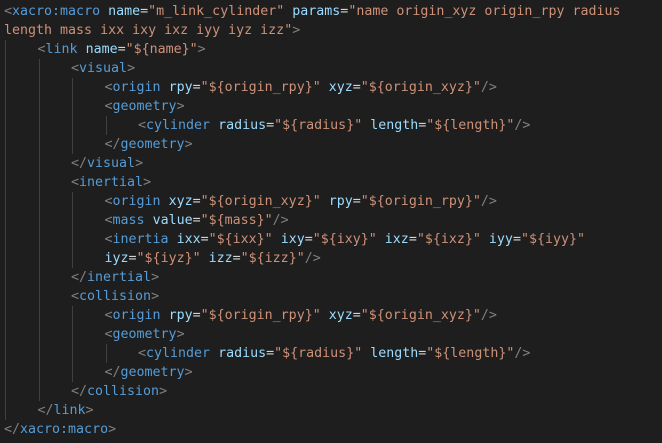 Image resolution: width=662 pixels, height=443 pixels. What do you see at coordinates (136, 315) in the screenshot?
I see `code-tag-name: origin` at bounding box center [136, 315].